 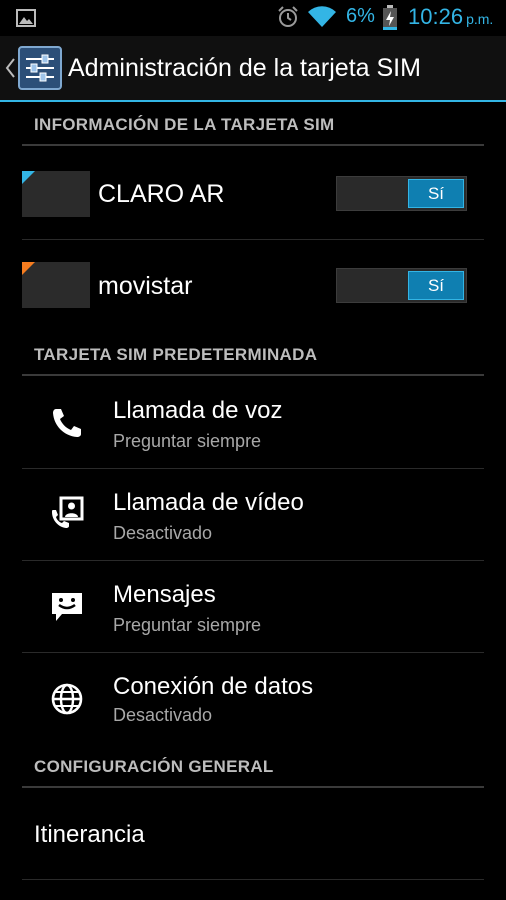 I want to click on section-title: CONFIGURACIÓN GENERAL, so click(x=154, y=766).